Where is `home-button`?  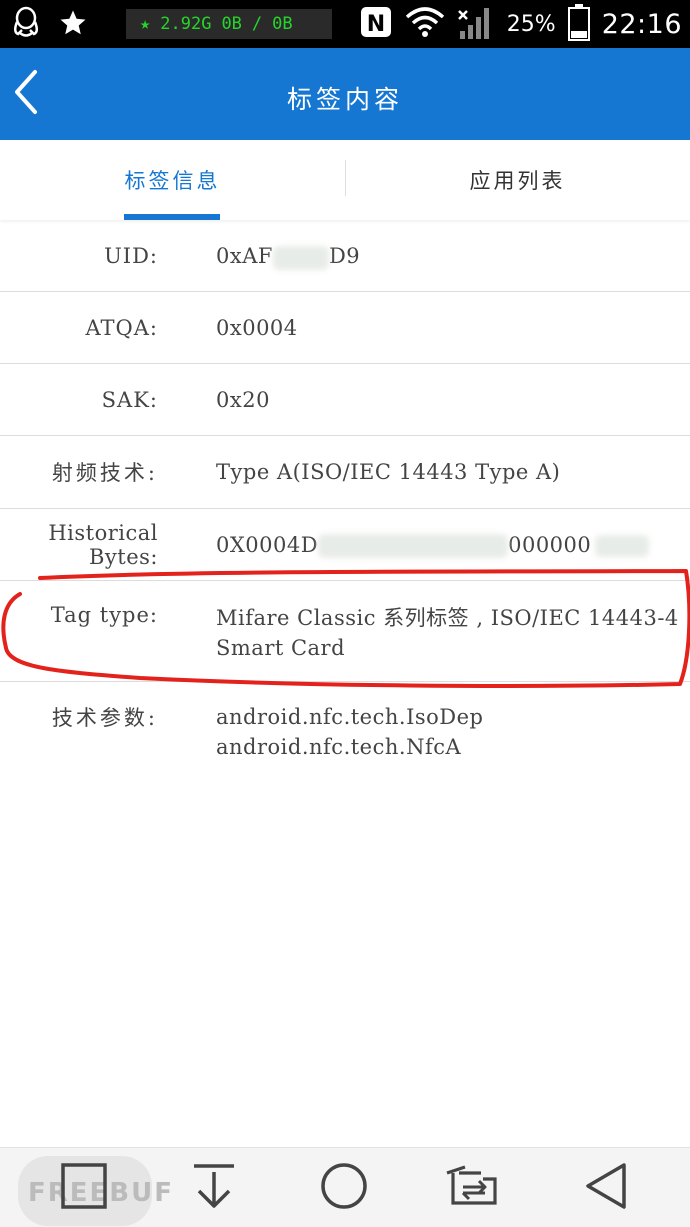
home-button is located at coordinates (344, 1188).